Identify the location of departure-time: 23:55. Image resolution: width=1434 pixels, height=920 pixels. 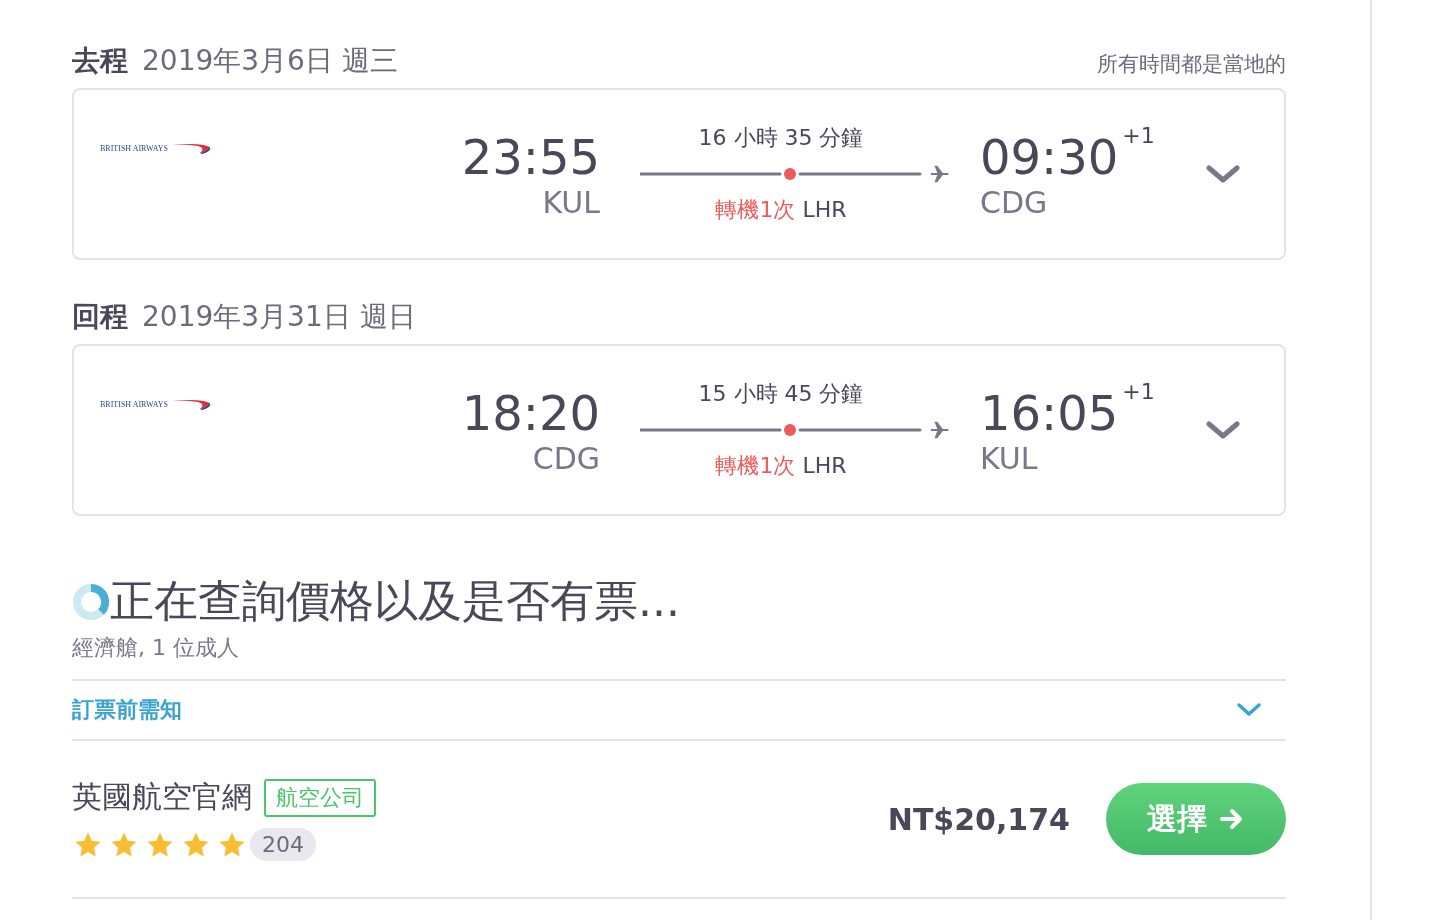
(530, 156).